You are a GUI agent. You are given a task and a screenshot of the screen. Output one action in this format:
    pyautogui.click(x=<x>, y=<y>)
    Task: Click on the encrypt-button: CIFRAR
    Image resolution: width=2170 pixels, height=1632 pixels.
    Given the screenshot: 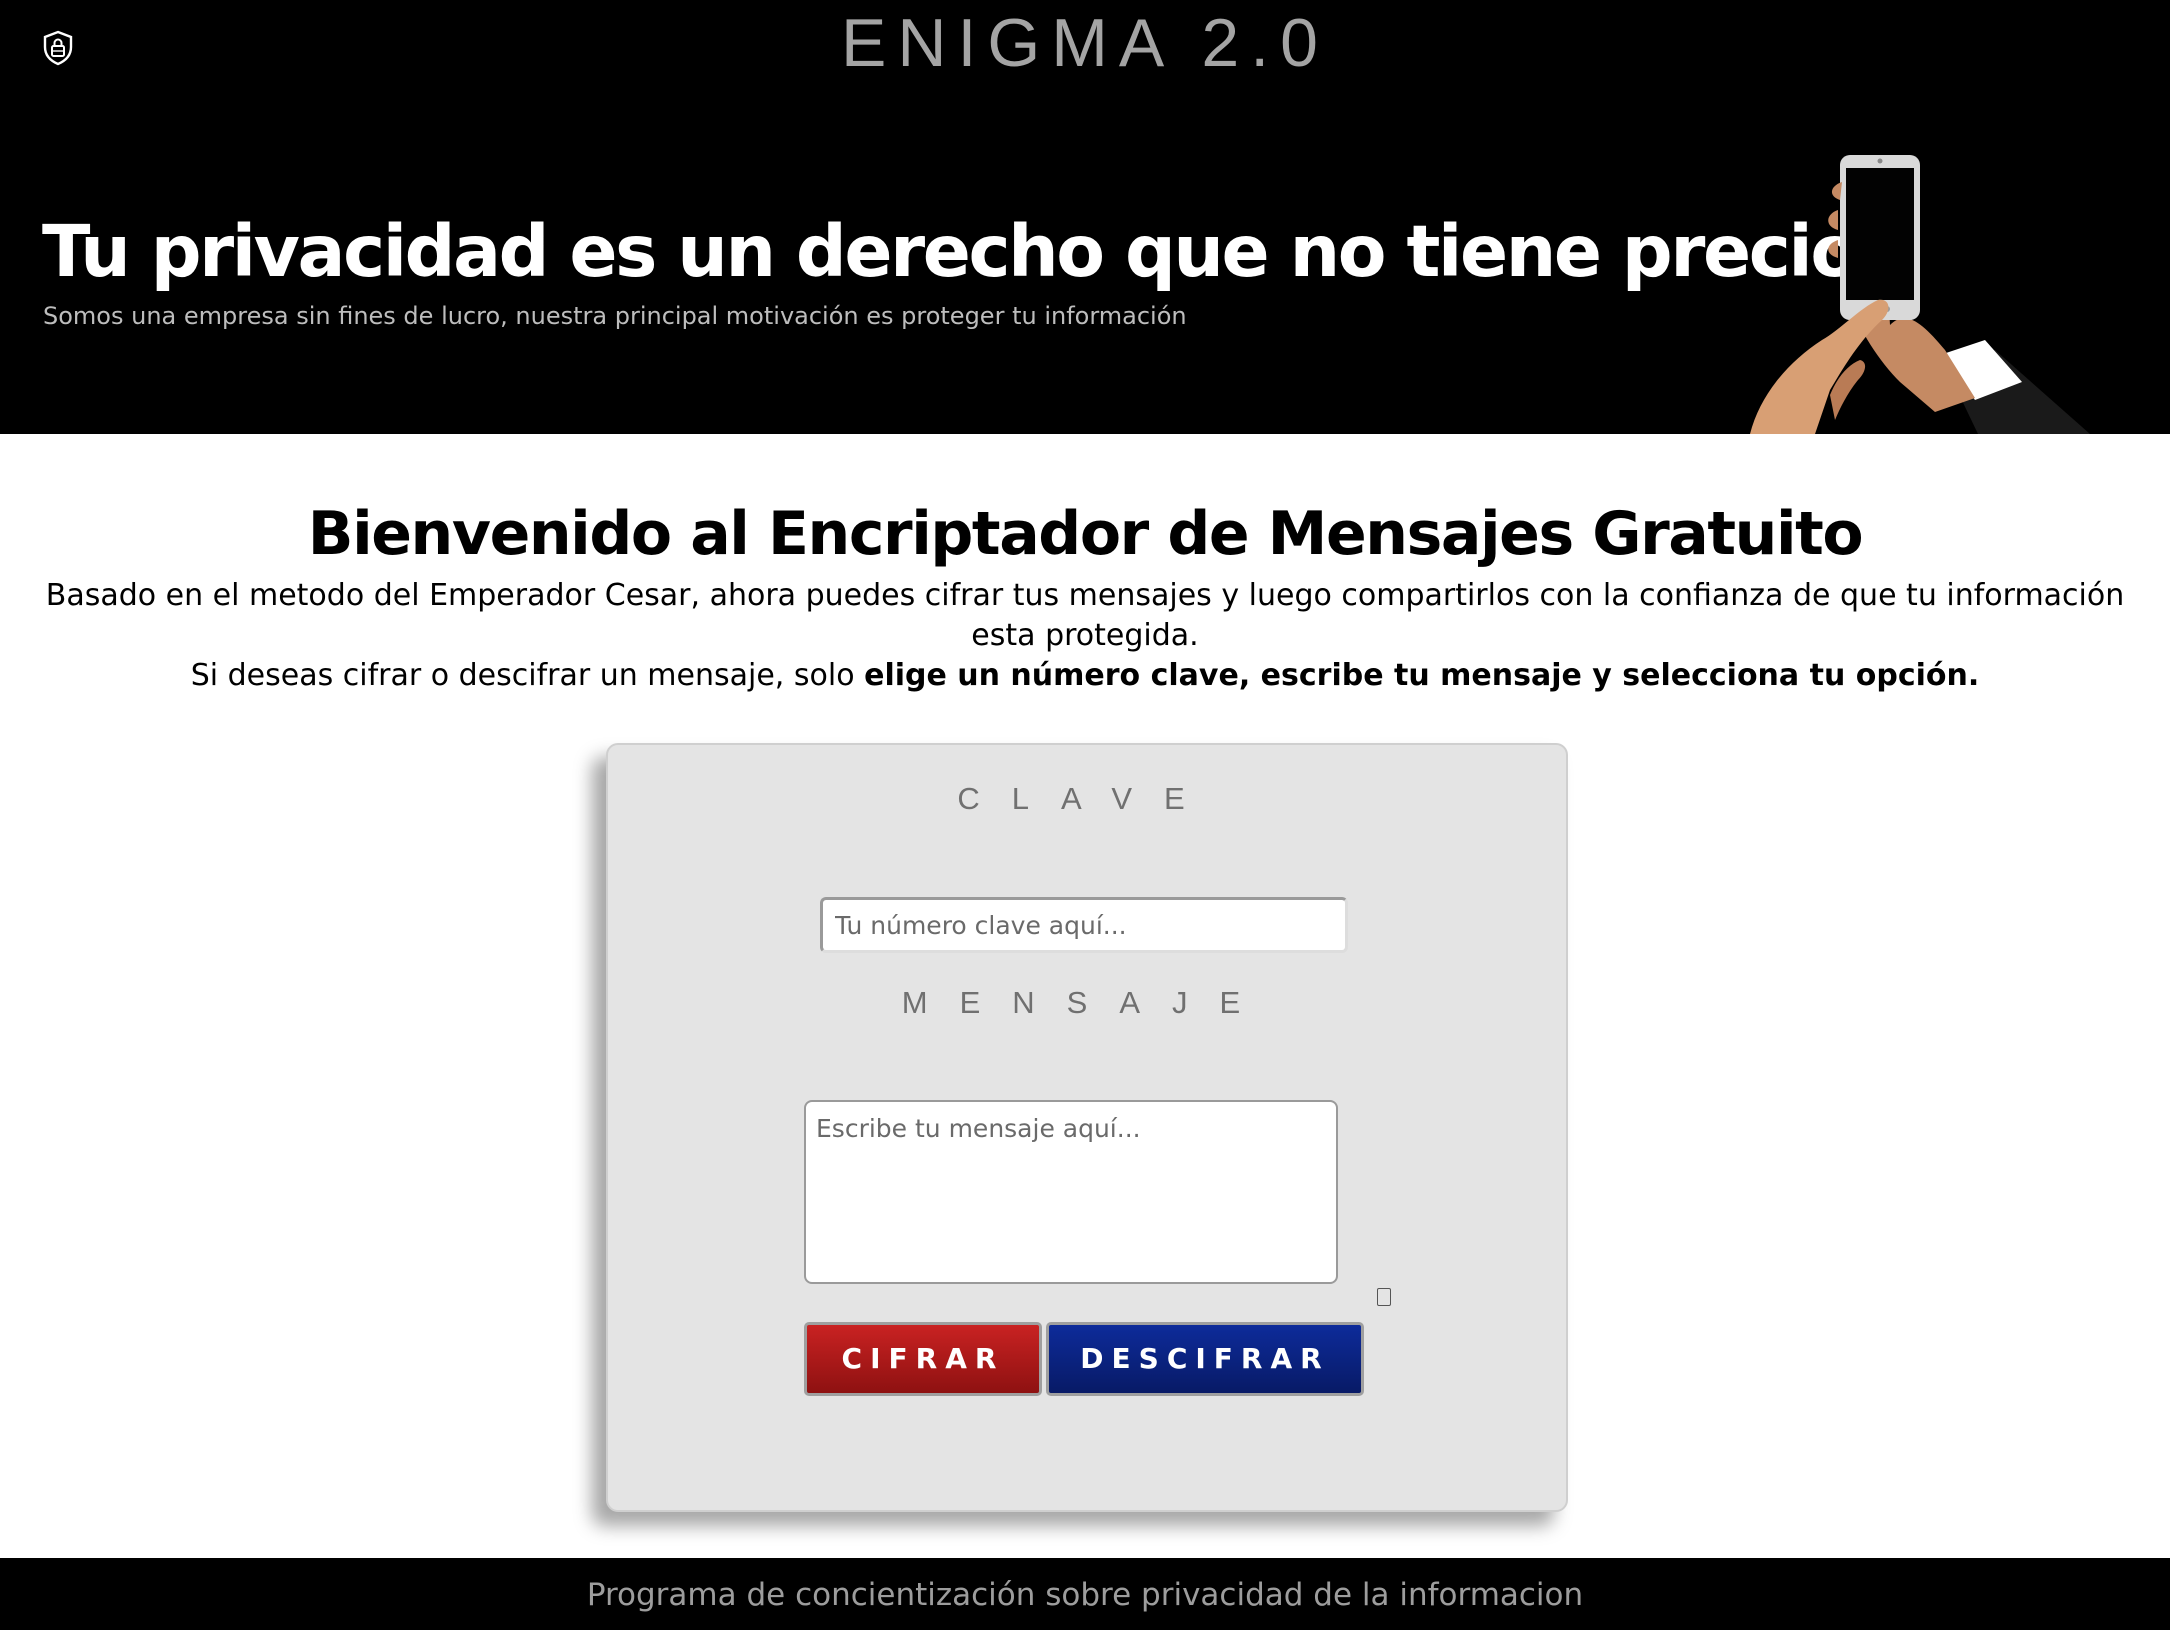 What is the action you would take?
    pyautogui.click(x=923, y=1359)
    